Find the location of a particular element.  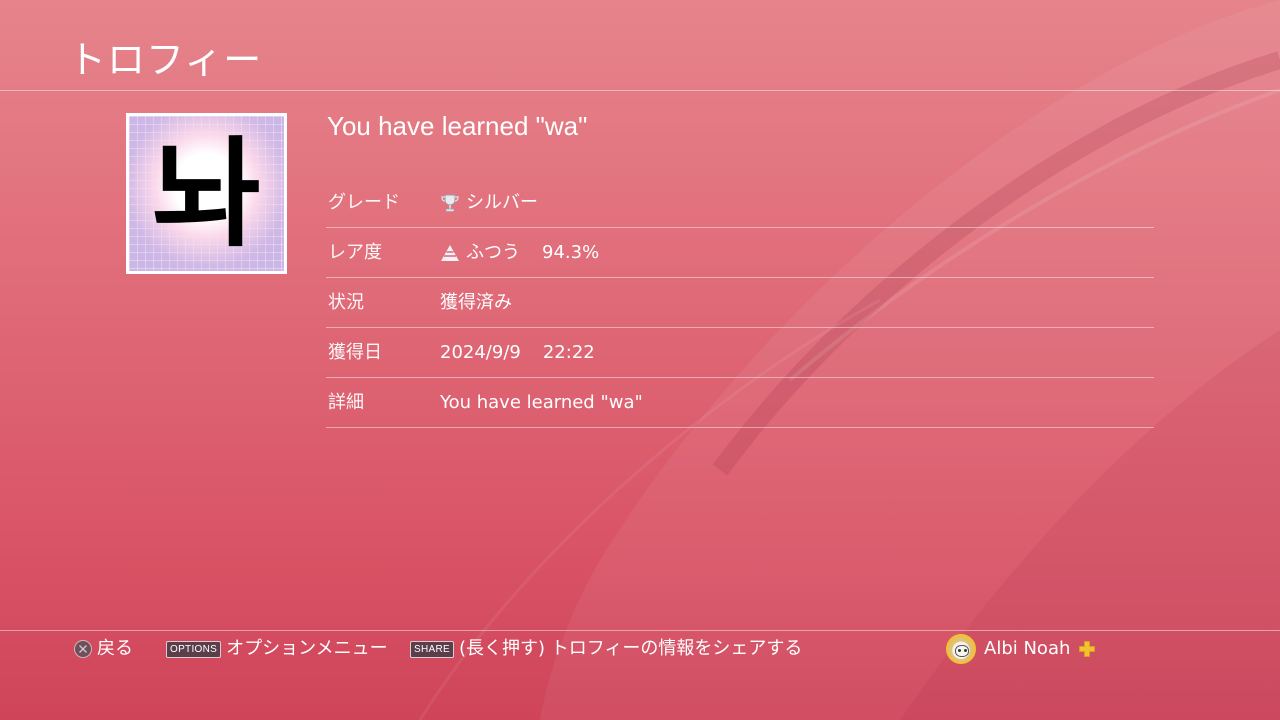

options-menu-label: オプションメニュー is located at coordinates (307, 648).